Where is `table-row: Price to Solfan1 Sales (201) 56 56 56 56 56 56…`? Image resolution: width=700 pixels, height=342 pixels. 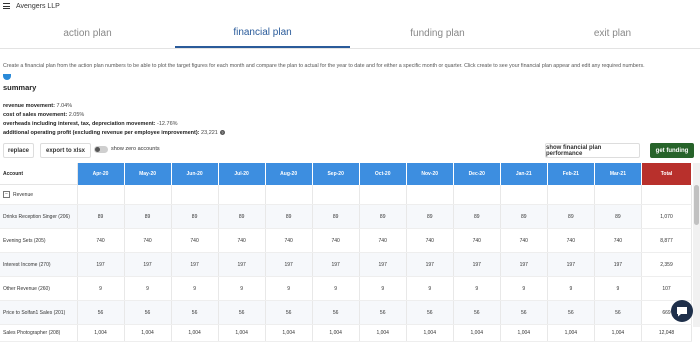
table-row: Price to Solfan1 Sales (201) 56 56 56 56 56 56… is located at coordinates (346, 312).